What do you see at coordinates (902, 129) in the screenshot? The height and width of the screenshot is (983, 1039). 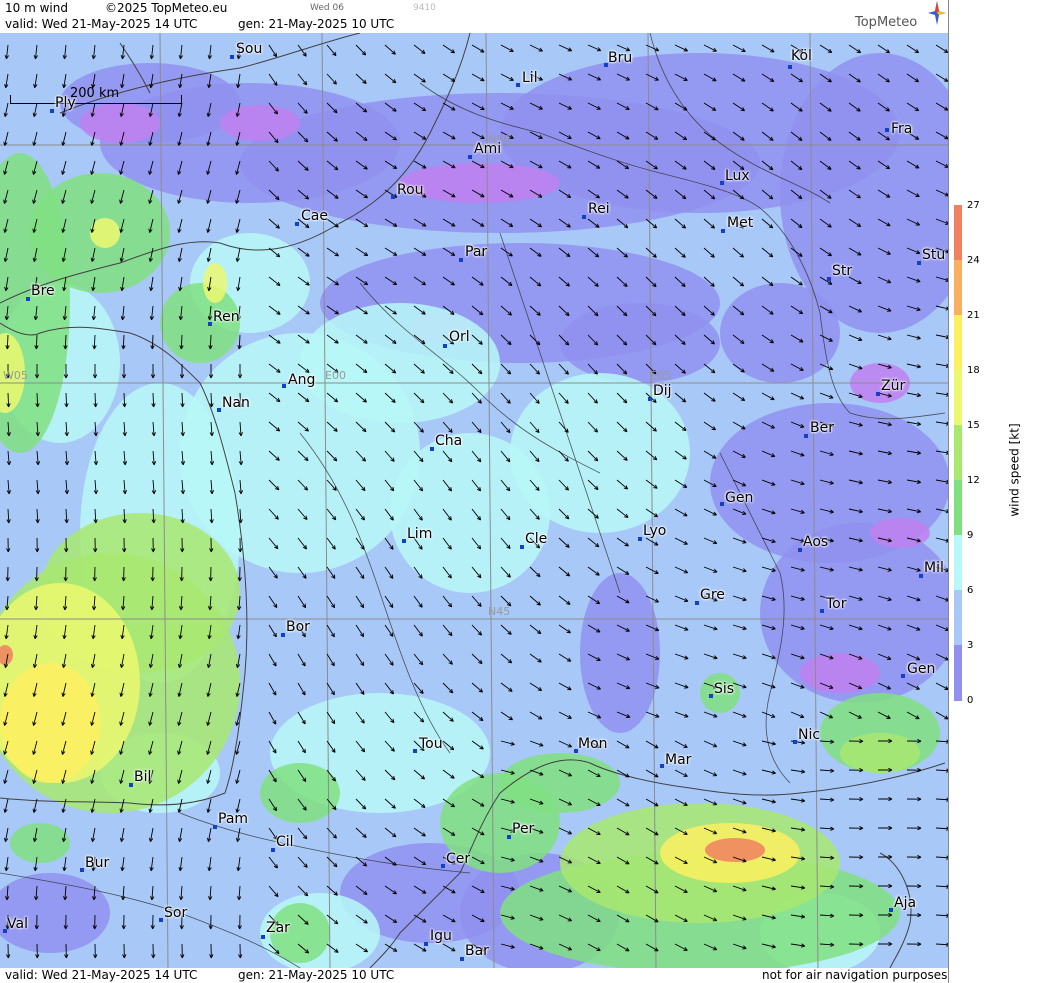 I see `city-label: Fra` at bounding box center [902, 129].